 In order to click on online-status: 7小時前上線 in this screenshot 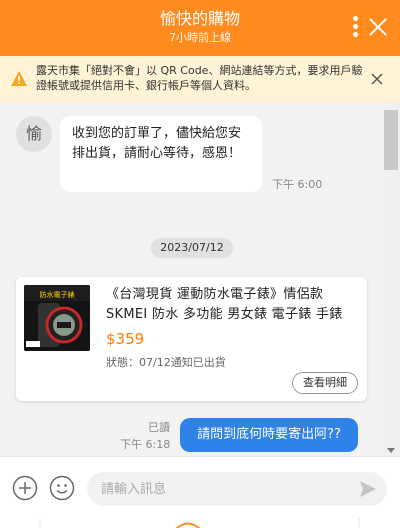, I will do `click(200, 37)`.